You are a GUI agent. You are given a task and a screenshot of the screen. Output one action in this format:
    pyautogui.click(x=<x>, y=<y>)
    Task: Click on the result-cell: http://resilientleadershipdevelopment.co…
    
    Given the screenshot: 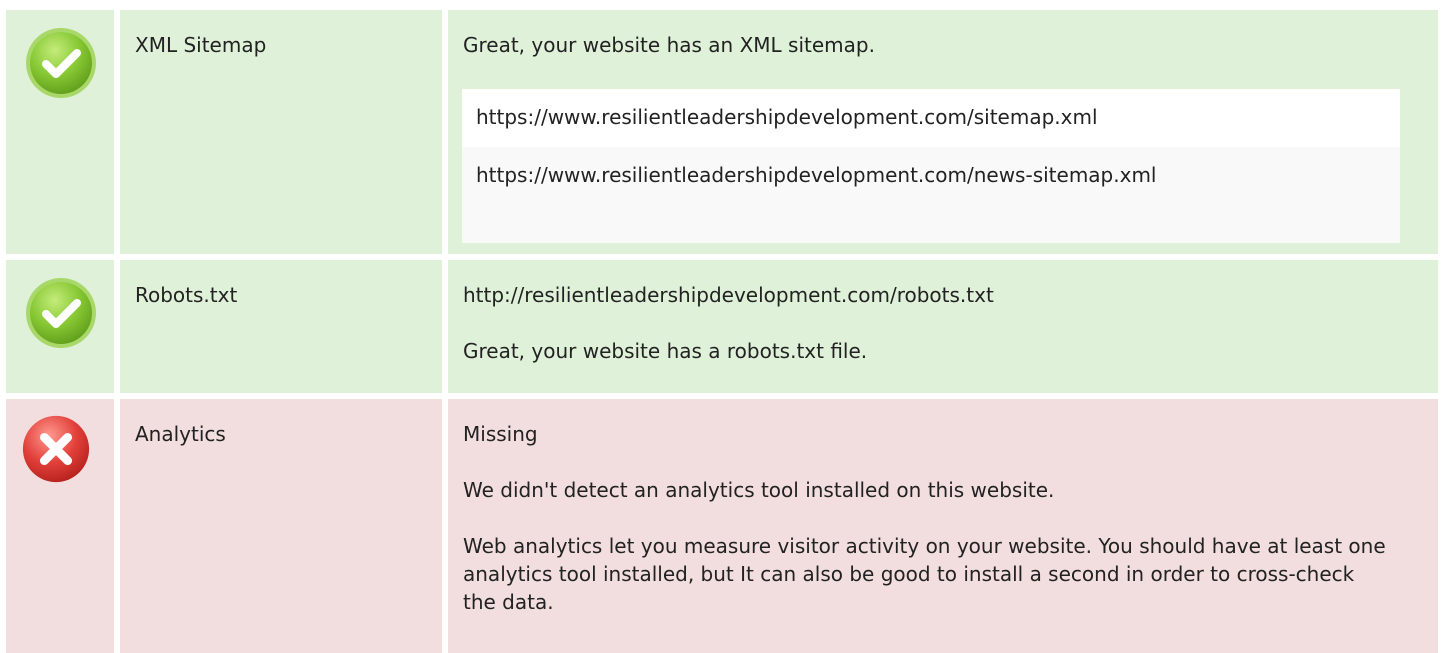 What is the action you would take?
    pyautogui.click(x=943, y=326)
    